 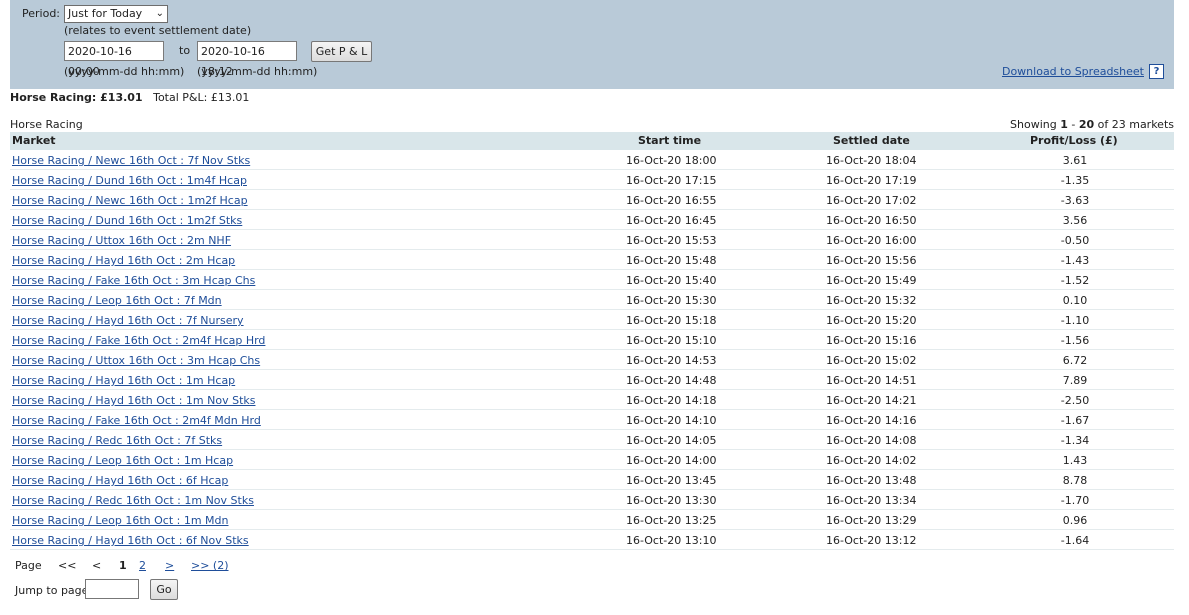 What do you see at coordinates (1134, 124) in the screenshot?
I see `showing-suffix: of 23 markets` at bounding box center [1134, 124].